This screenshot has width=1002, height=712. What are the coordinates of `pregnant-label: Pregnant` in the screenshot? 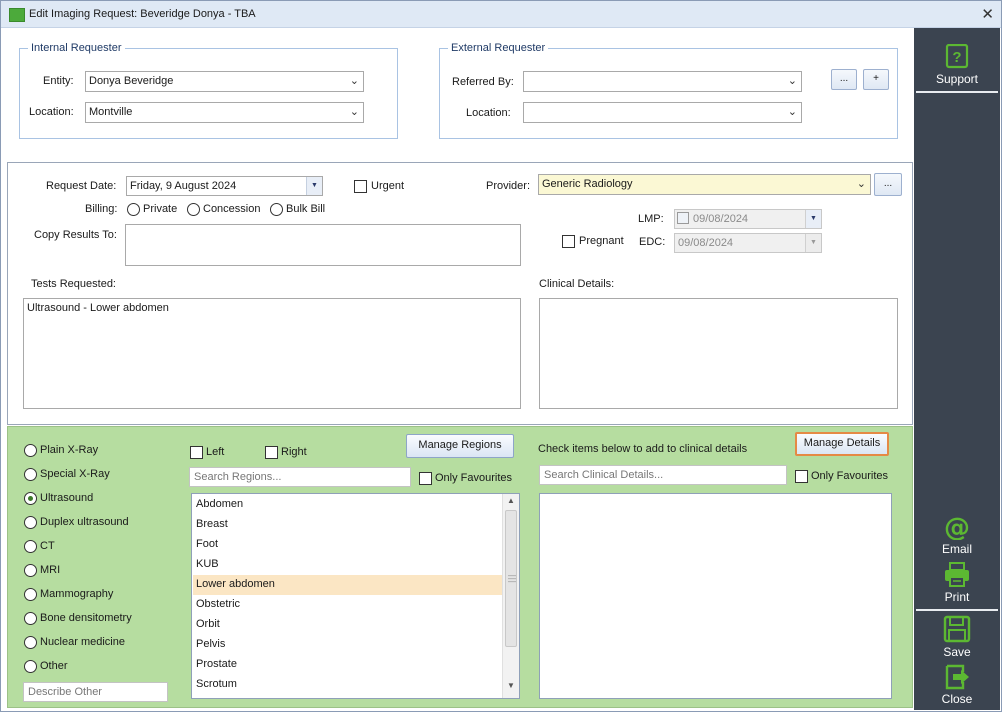 It's located at (601, 241).